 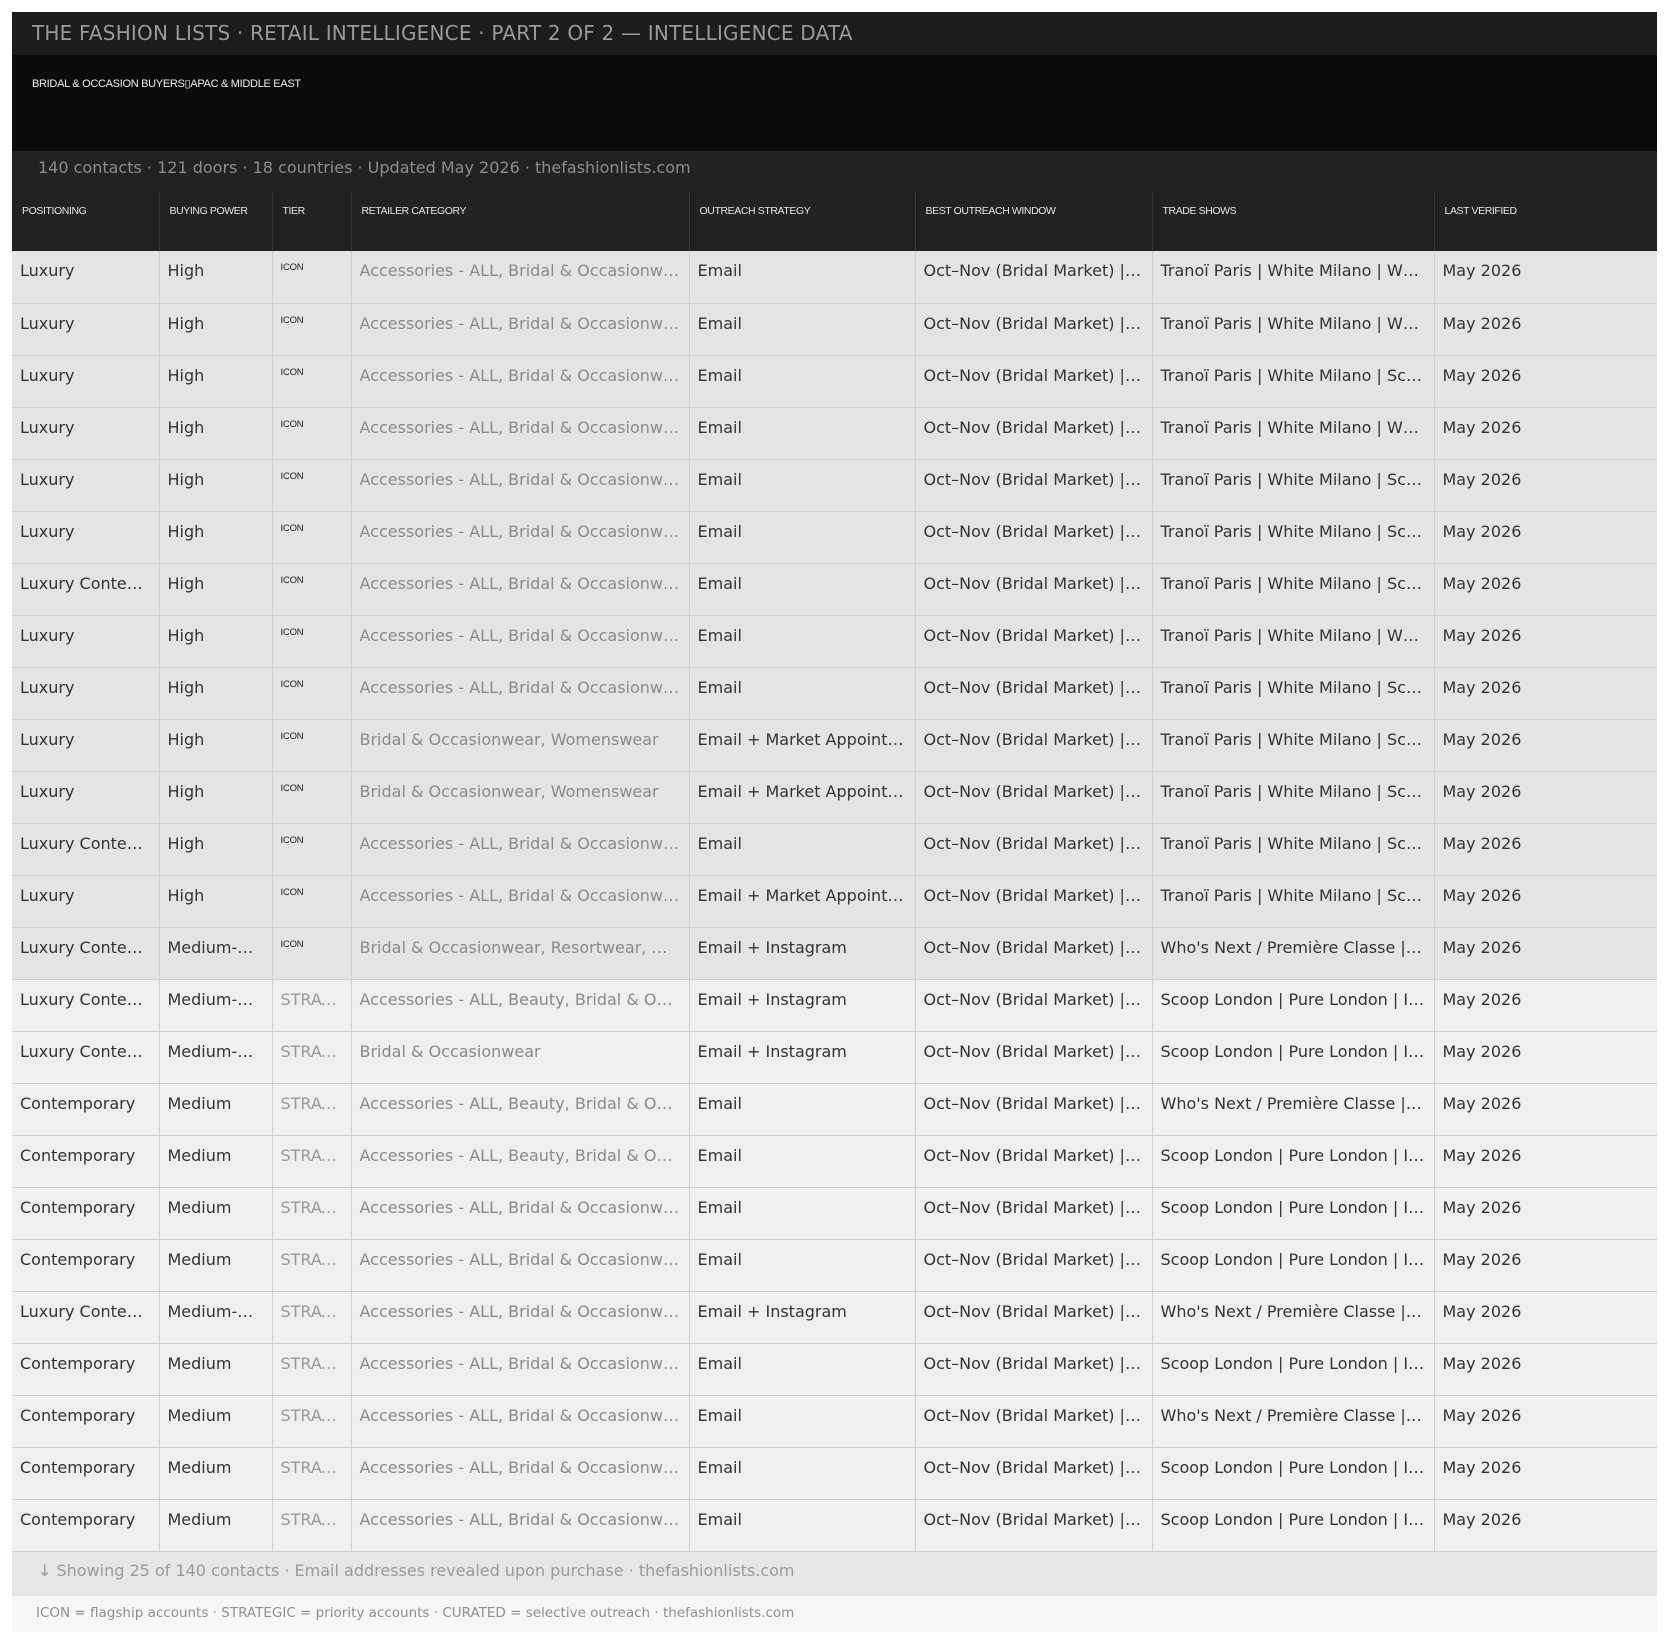 What do you see at coordinates (312, 221) in the screenshot?
I see `column-header-tier: TIER` at bounding box center [312, 221].